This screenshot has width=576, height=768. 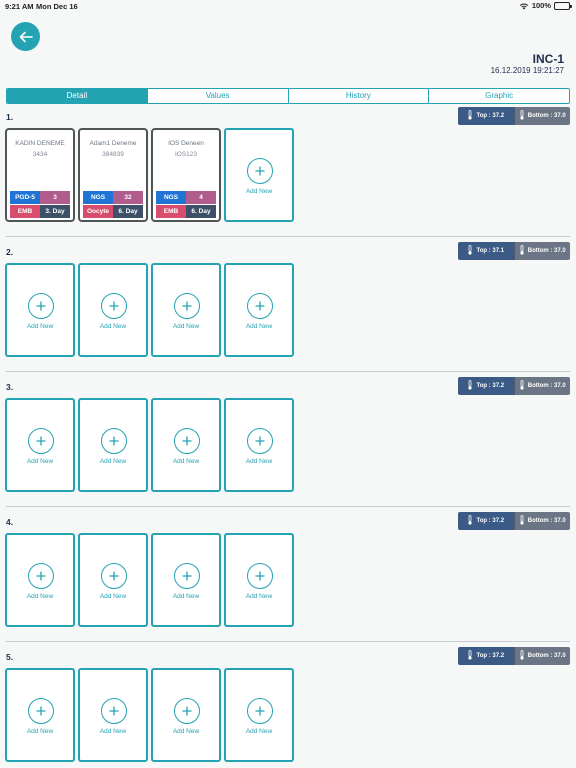 I want to click on battery-icon, so click(x=563, y=5).